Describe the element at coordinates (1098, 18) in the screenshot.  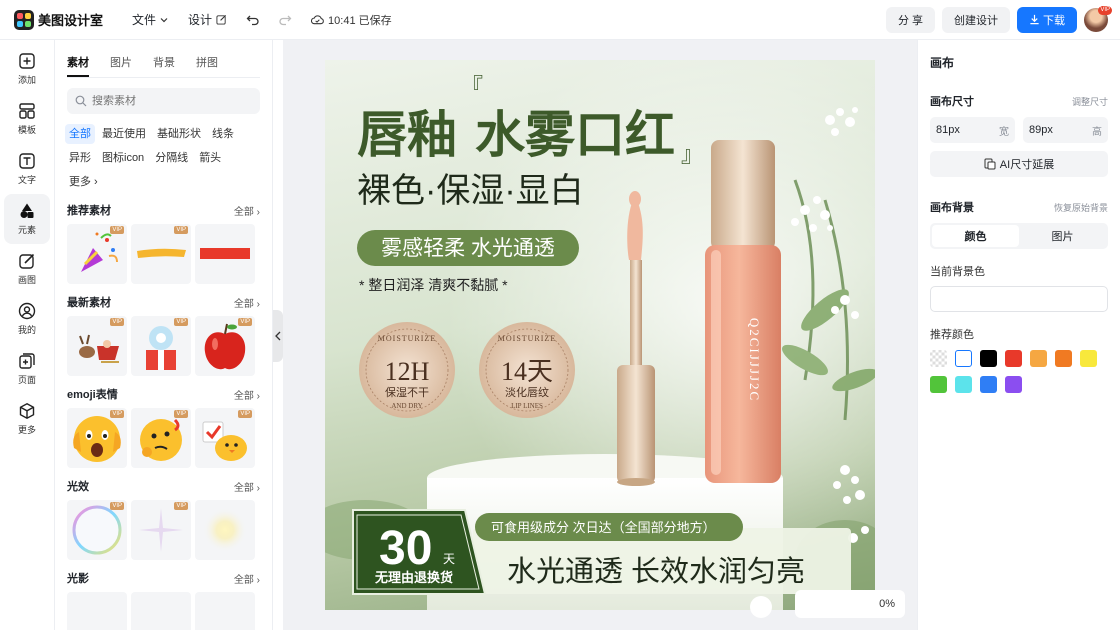
I see `user-avatar: VIP` at that location.